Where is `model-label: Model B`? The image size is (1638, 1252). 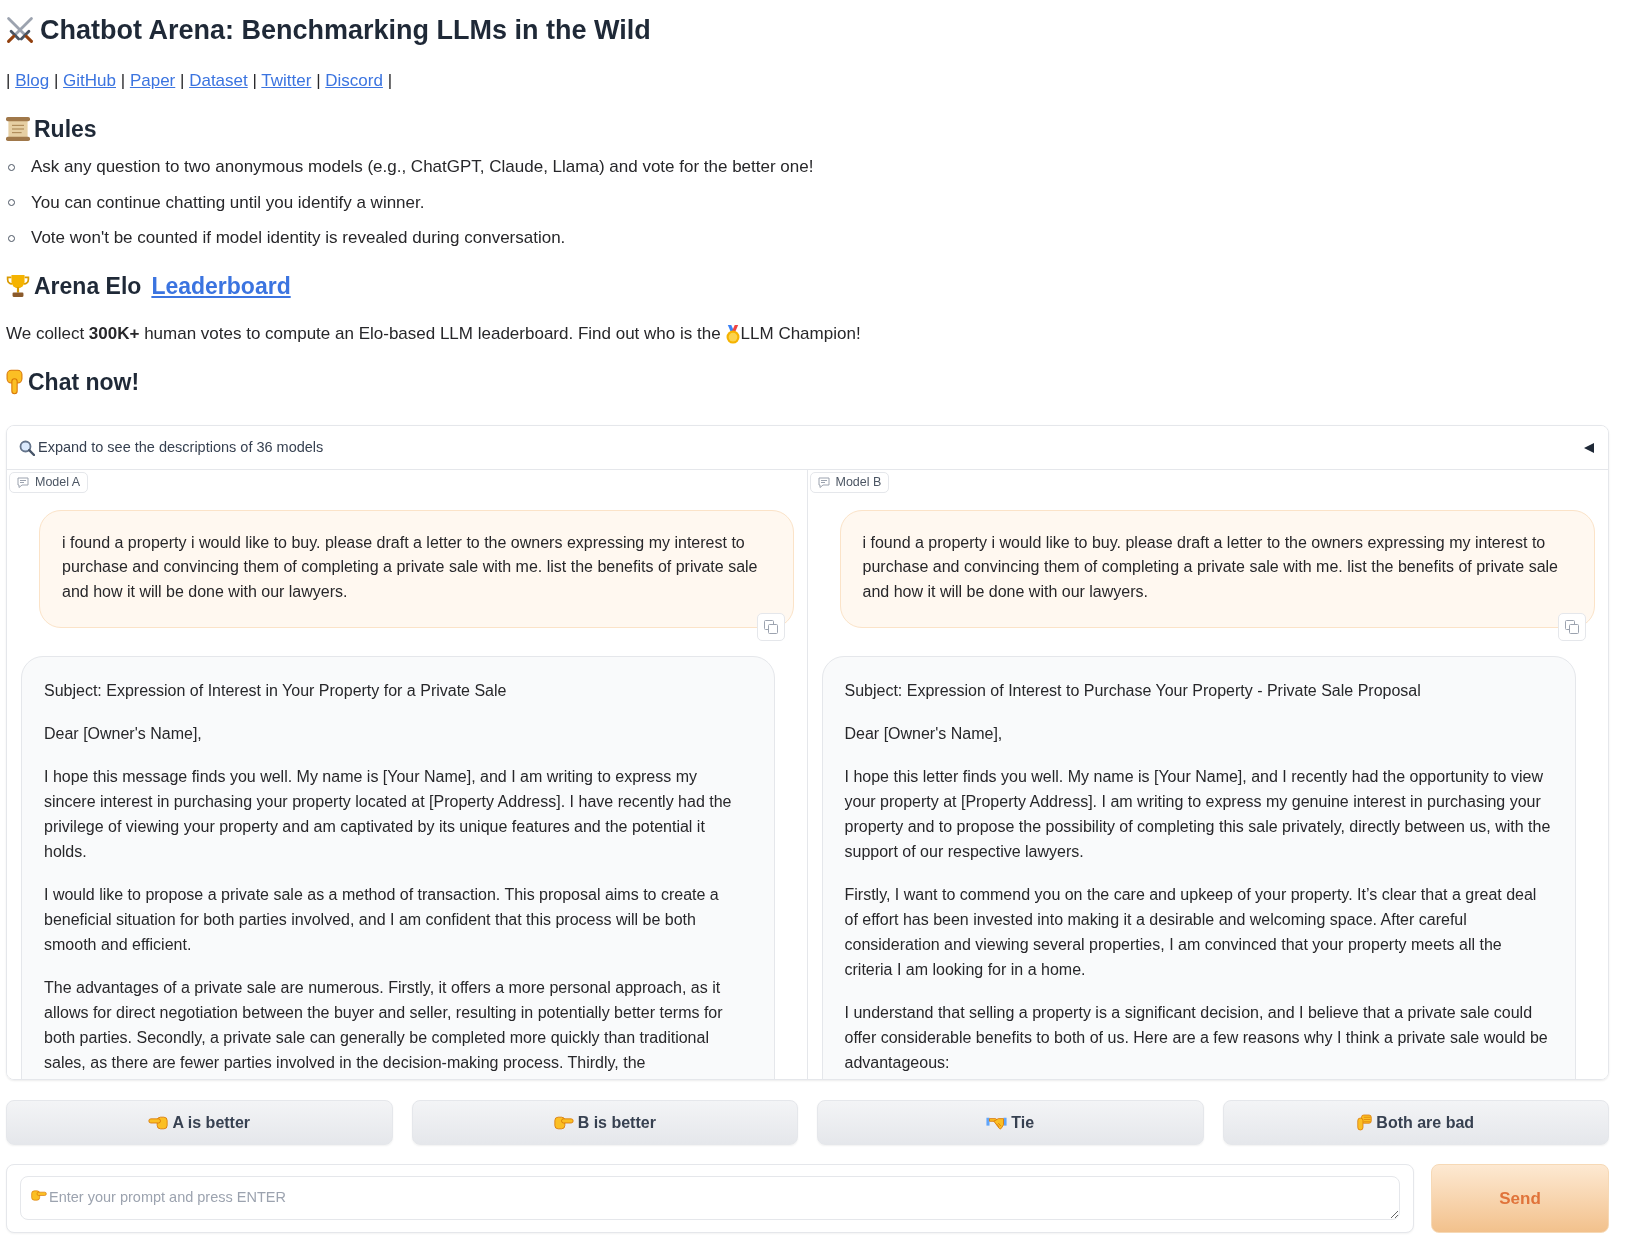
model-label: Model B is located at coordinates (849, 482).